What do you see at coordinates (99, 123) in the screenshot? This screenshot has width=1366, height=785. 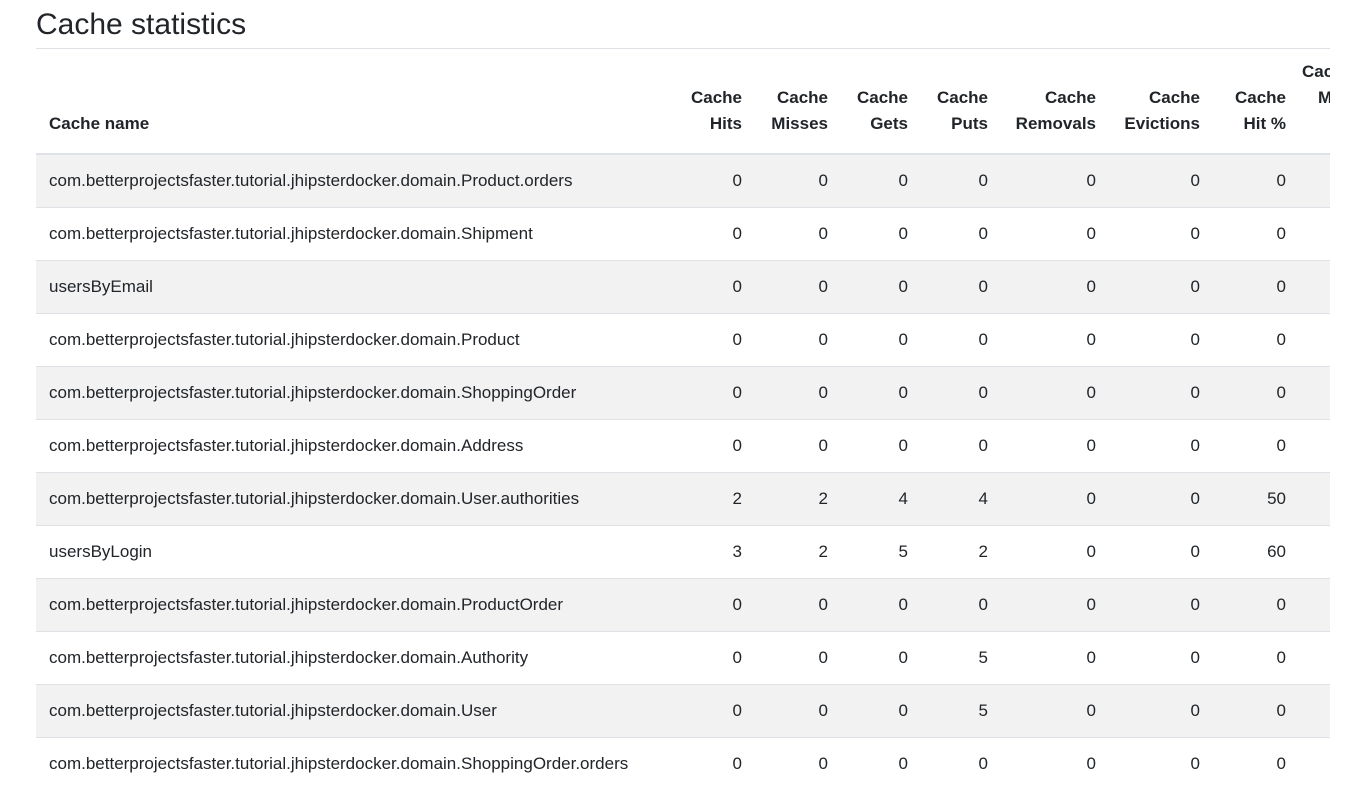 I see `header-cache-name-label: Cache name` at bounding box center [99, 123].